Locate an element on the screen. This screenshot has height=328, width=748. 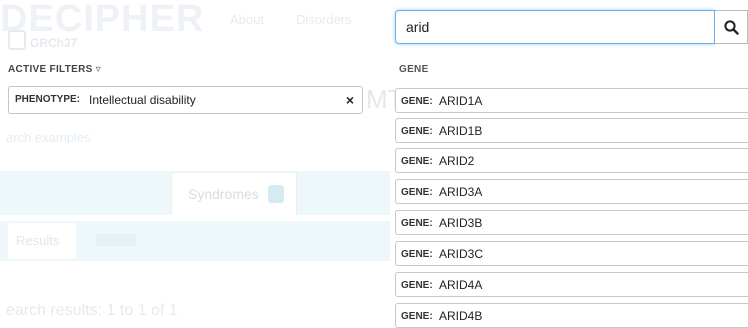
suggestion-value: ARID1B is located at coordinates (461, 131).